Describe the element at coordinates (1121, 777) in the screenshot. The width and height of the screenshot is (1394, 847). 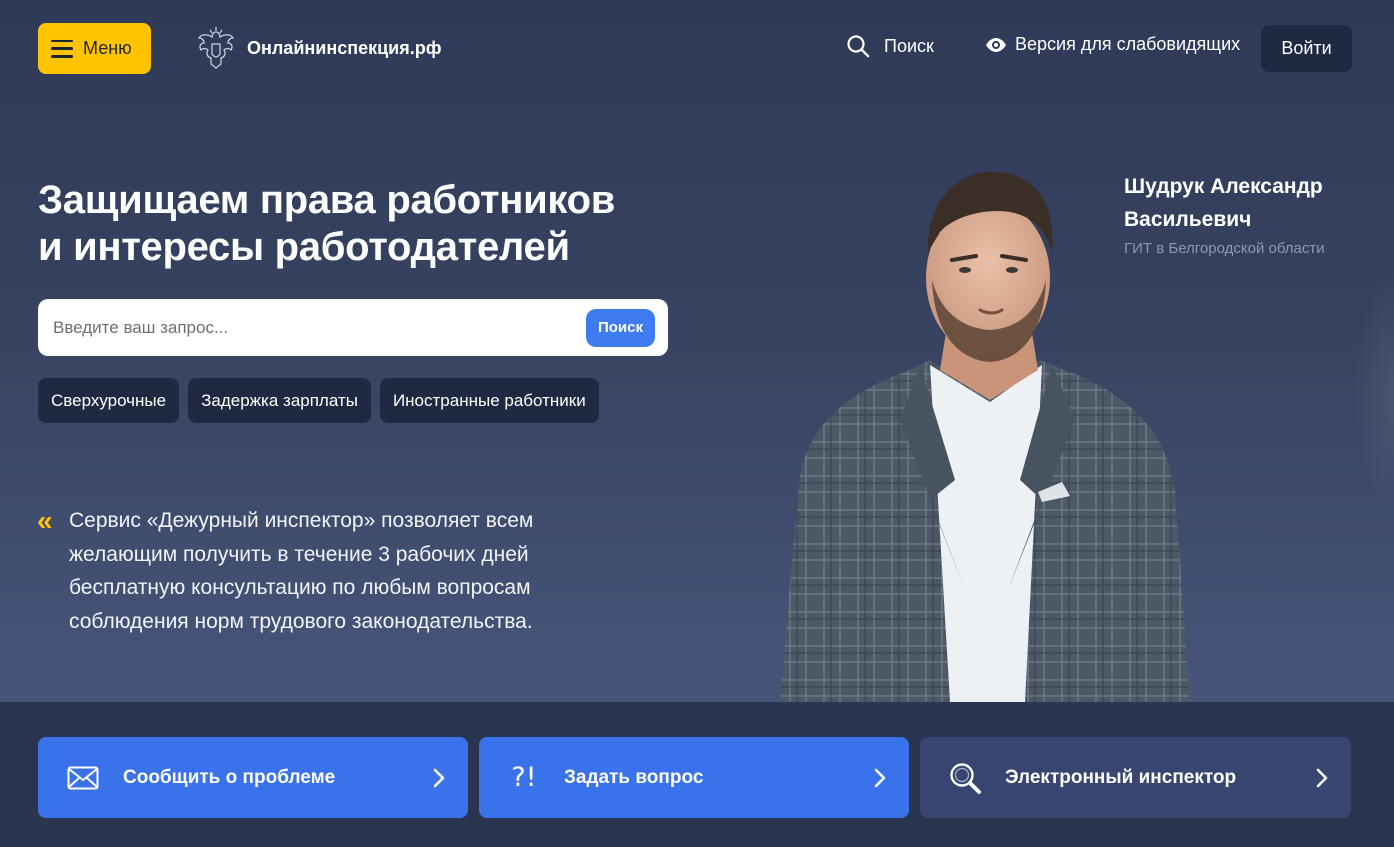
I see `e-inspector-label: Электронный инспектор` at that location.